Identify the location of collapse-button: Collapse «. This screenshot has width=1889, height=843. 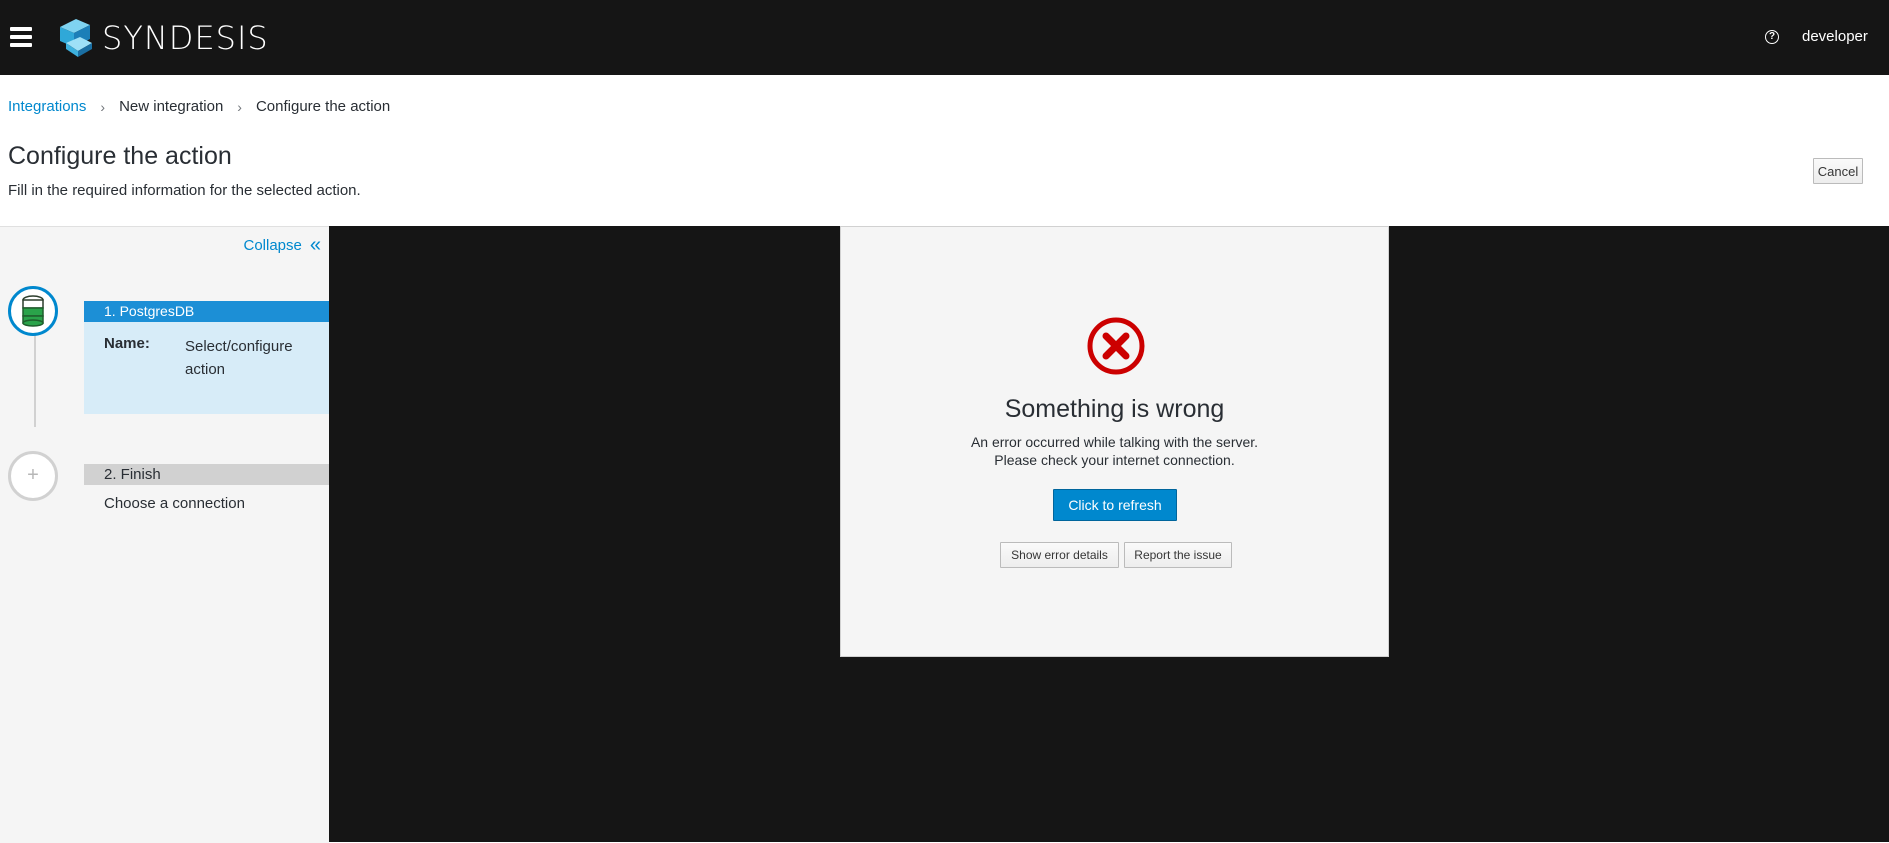
(282, 245).